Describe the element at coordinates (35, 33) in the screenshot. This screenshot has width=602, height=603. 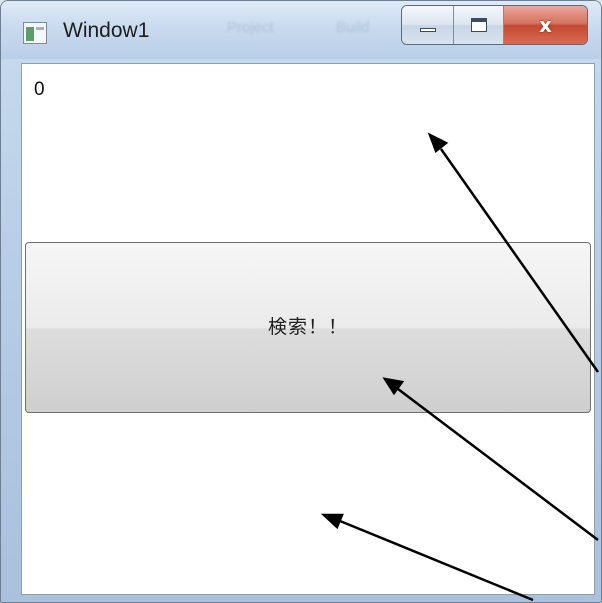
I see `app-window-icon` at that location.